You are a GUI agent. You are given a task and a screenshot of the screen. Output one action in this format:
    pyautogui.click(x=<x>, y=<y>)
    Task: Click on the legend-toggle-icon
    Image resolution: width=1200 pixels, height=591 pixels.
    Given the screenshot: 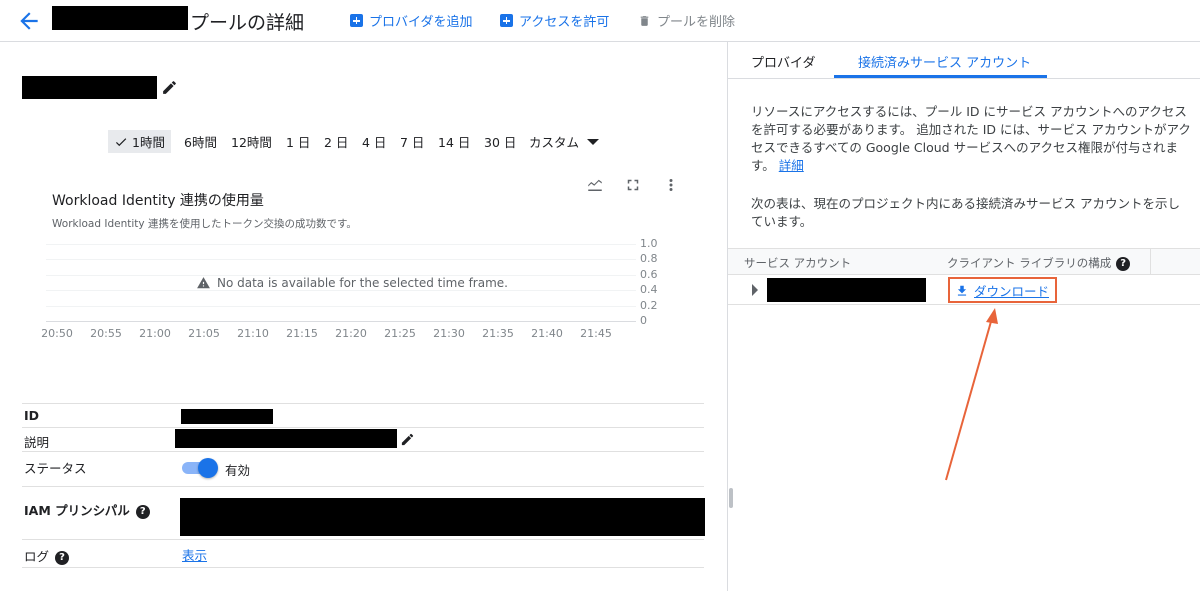 What is the action you would take?
    pyautogui.click(x=595, y=185)
    